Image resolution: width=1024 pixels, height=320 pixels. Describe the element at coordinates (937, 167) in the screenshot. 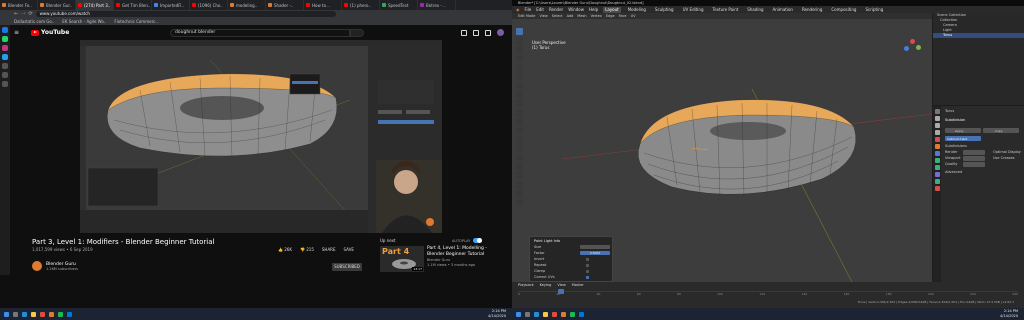

I see `physics-tab-icon` at that location.